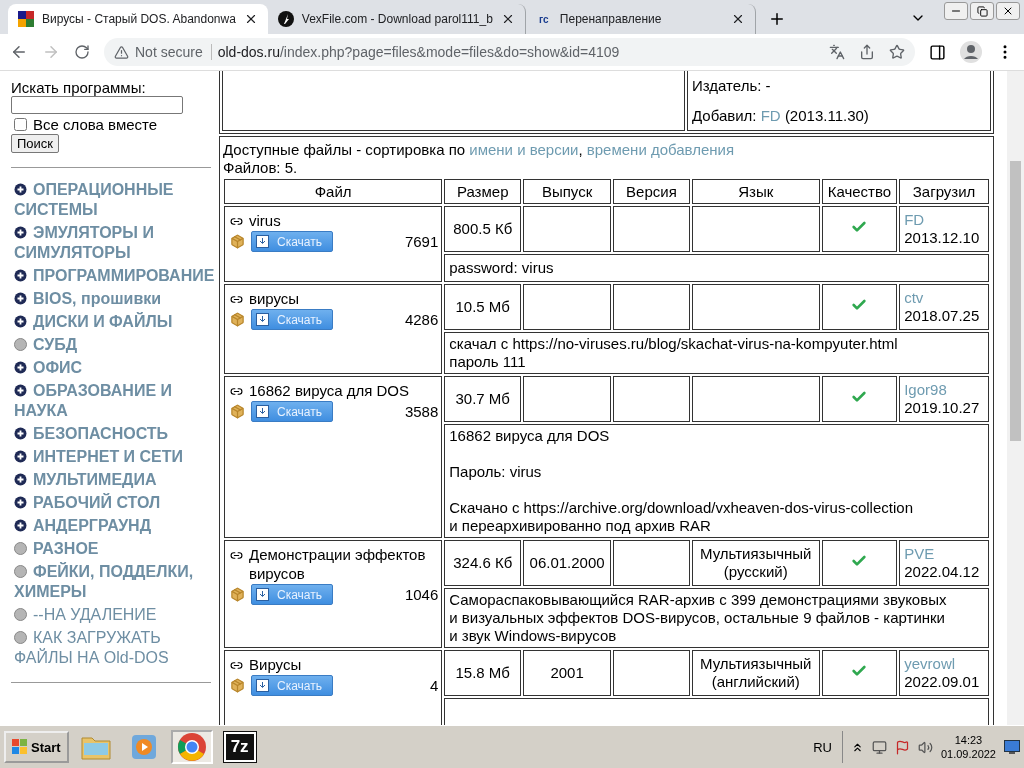 The height and width of the screenshot is (768, 1024). I want to click on translate-icon, so click(837, 52).